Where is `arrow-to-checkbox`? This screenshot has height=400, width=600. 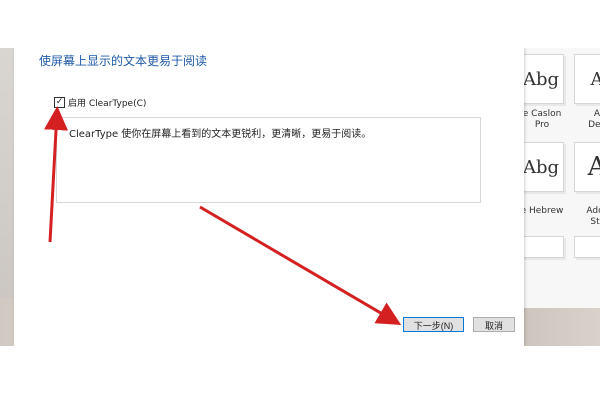 arrow-to-checkbox is located at coordinates (56, 174).